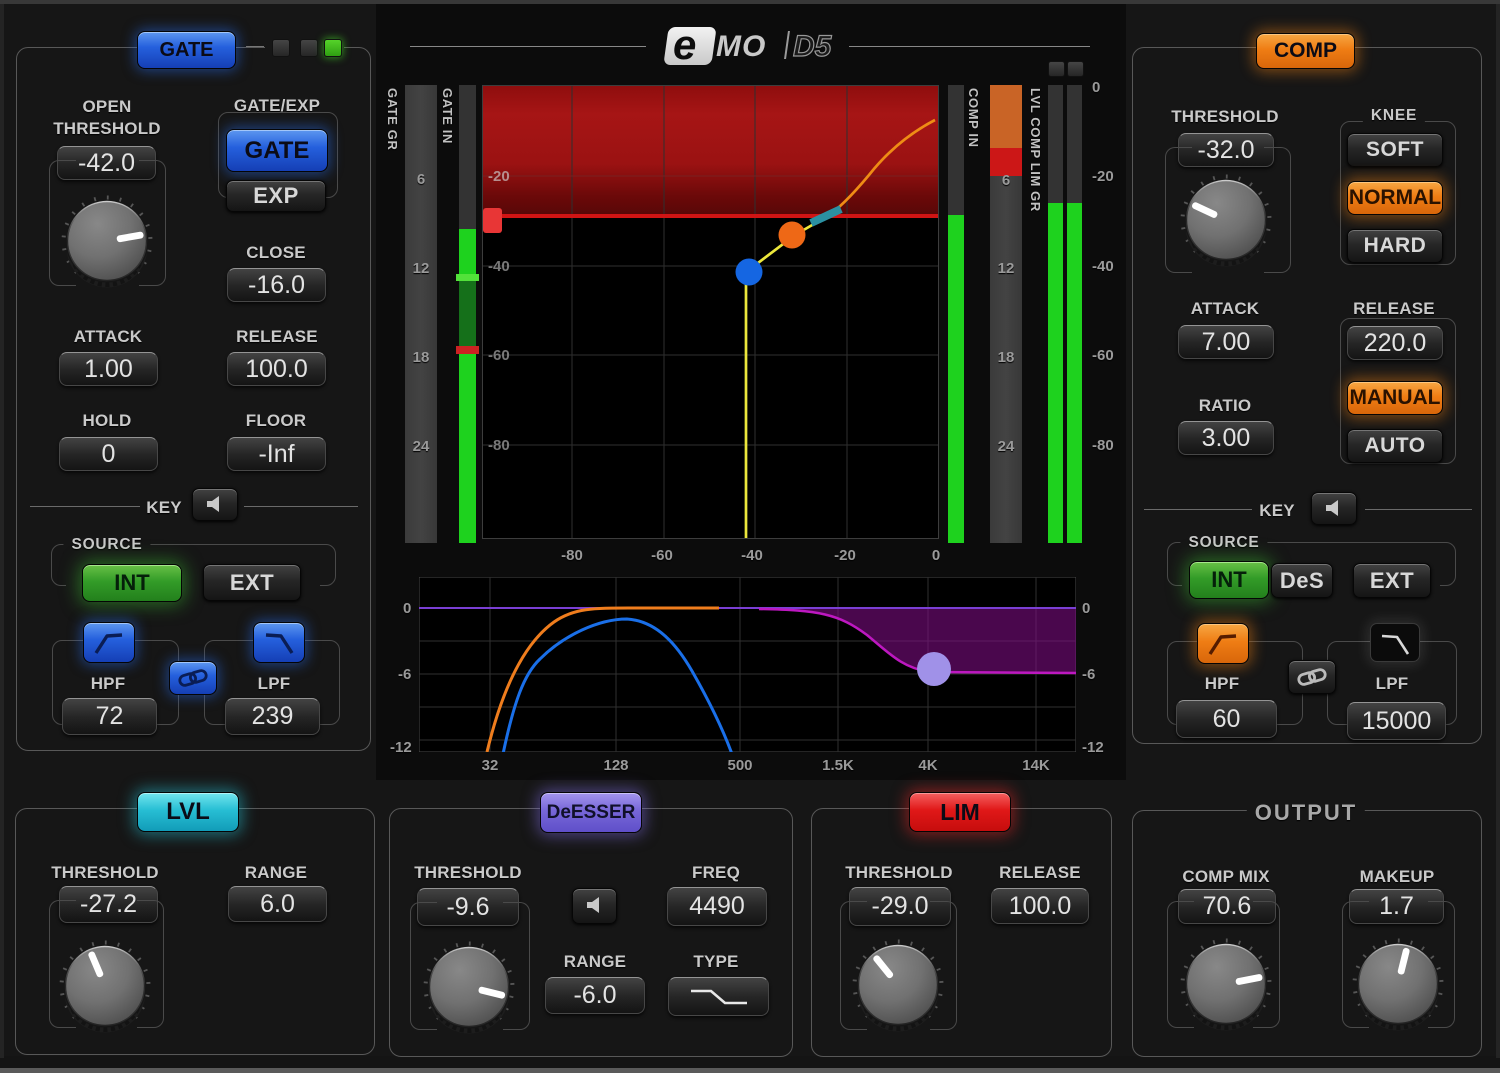  What do you see at coordinates (499, 445) in the screenshot?
I see `svg-text: -80` at bounding box center [499, 445].